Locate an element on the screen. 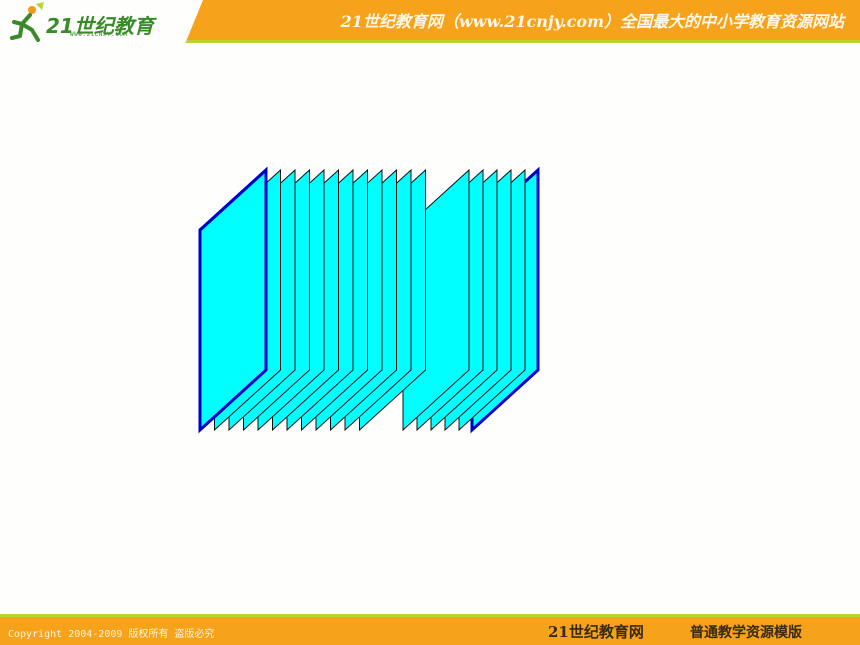 The height and width of the screenshot is (645, 860). footer-template-label: 普通教学资源模版 is located at coordinates (746, 633).